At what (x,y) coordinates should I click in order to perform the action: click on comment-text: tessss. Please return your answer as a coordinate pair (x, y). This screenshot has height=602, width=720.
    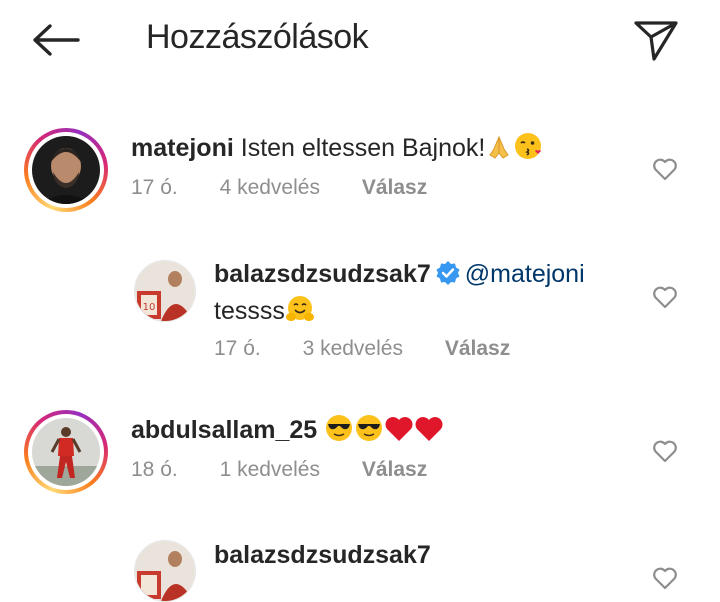
    Looking at the image, I should click on (249, 311).